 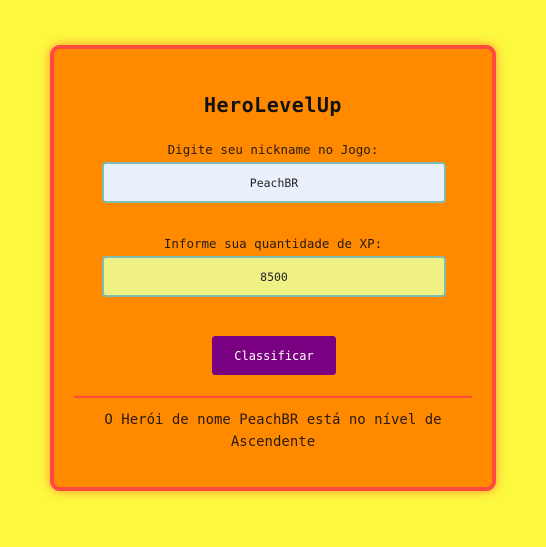 What do you see at coordinates (274, 355) in the screenshot?
I see `classify-button: Classificar` at bounding box center [274, 355].